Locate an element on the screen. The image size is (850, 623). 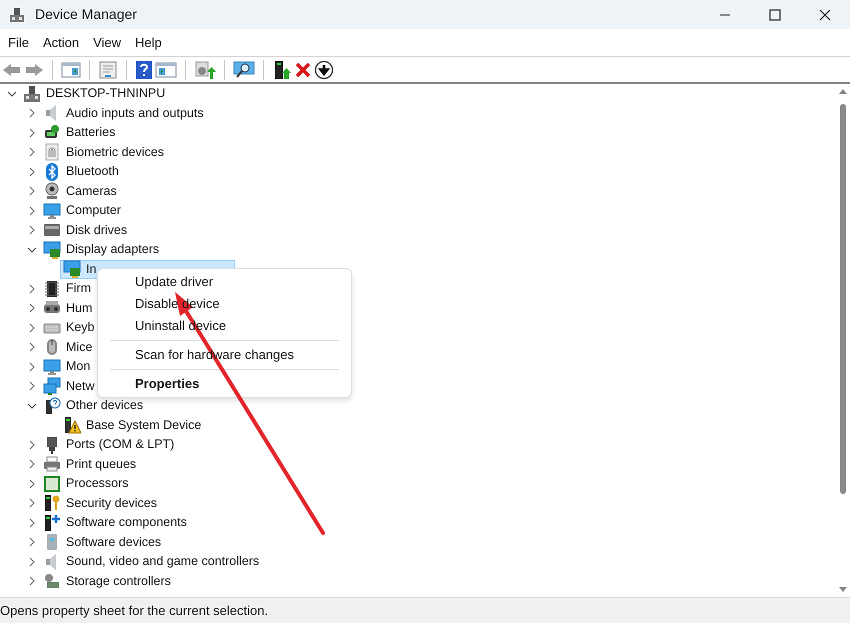
status-text: Opens property sheet for the current selection. is located at coordinates (134, 611).